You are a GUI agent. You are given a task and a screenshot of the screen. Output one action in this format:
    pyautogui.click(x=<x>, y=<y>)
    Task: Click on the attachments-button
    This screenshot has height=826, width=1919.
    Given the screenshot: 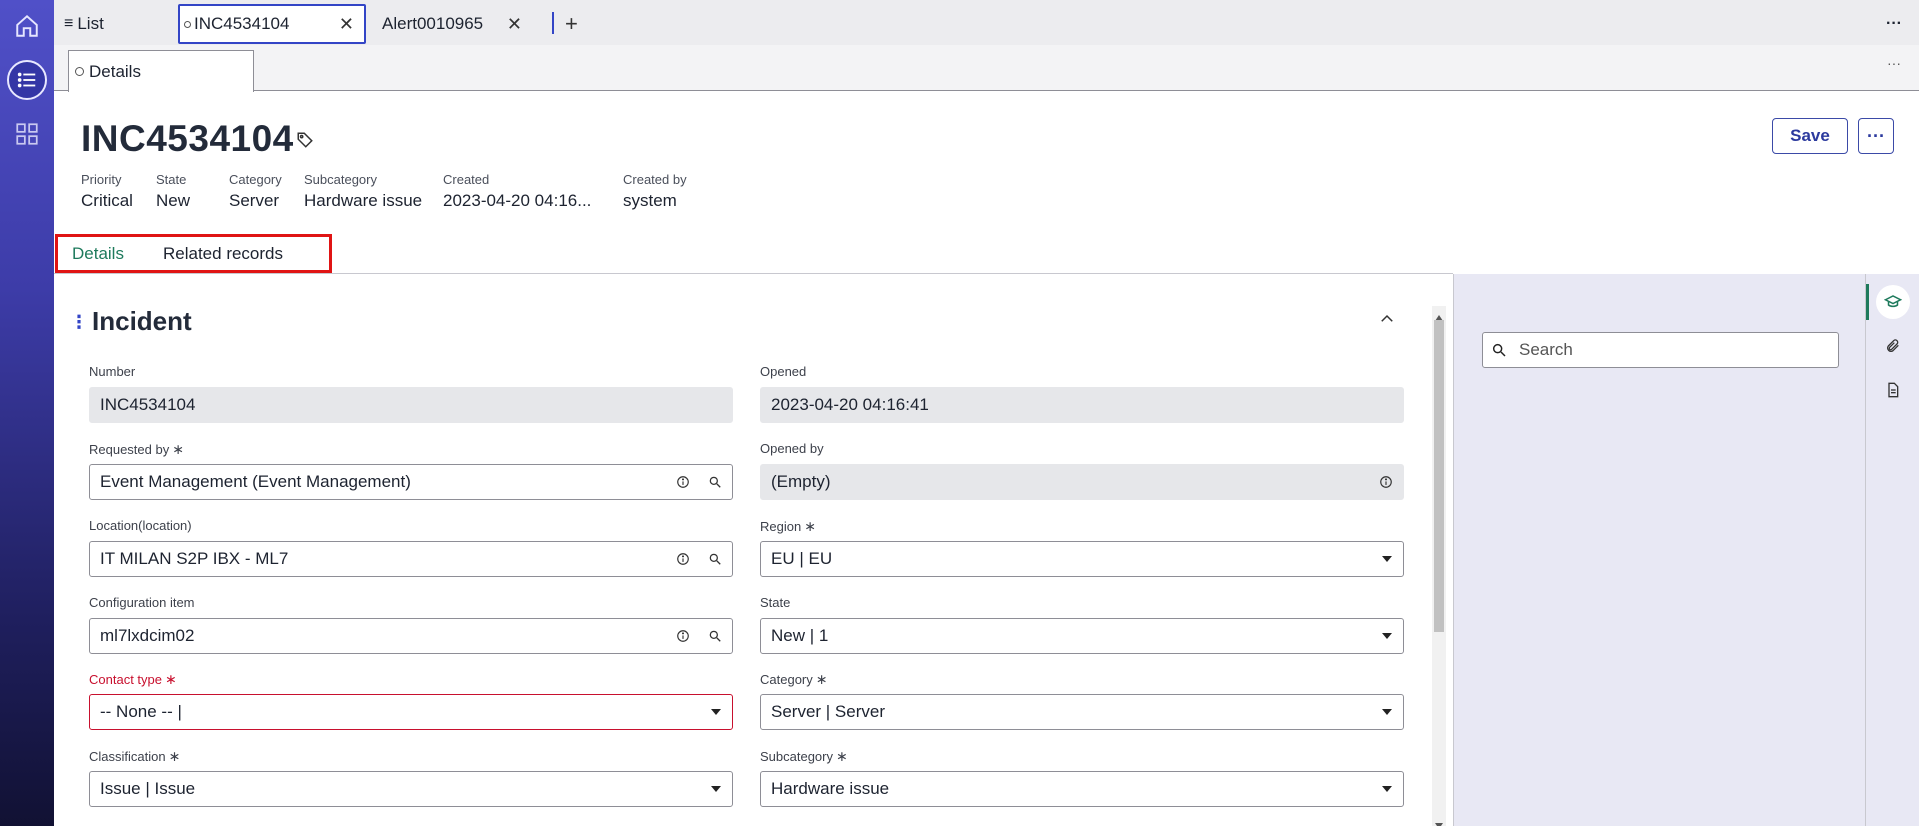 What is the action you would take?
    pyautogui.click(x=1893, y=346)
    